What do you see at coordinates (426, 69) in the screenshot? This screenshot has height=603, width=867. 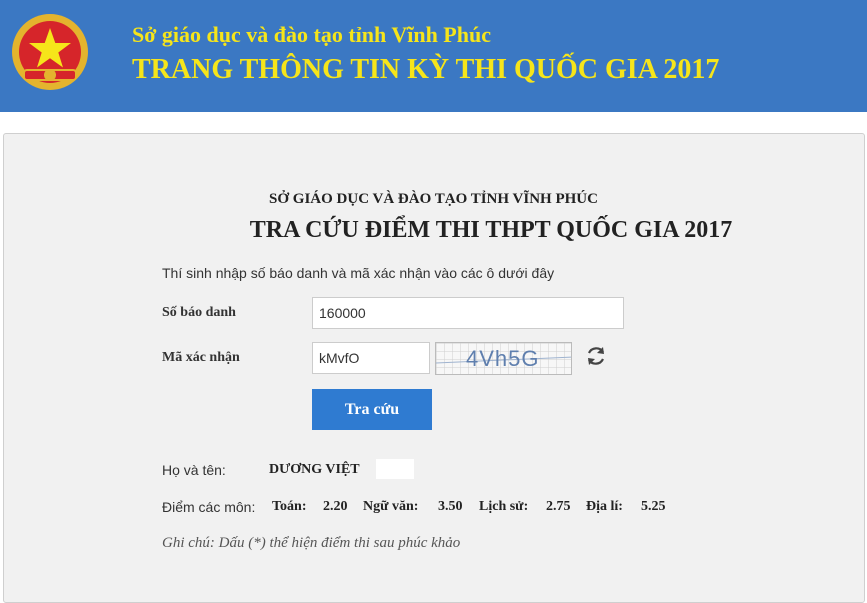 I see `site-title: TRANG THÔNG TIN KỲ THI QUỐC GIA 2017` at bounding box center [426, 69].